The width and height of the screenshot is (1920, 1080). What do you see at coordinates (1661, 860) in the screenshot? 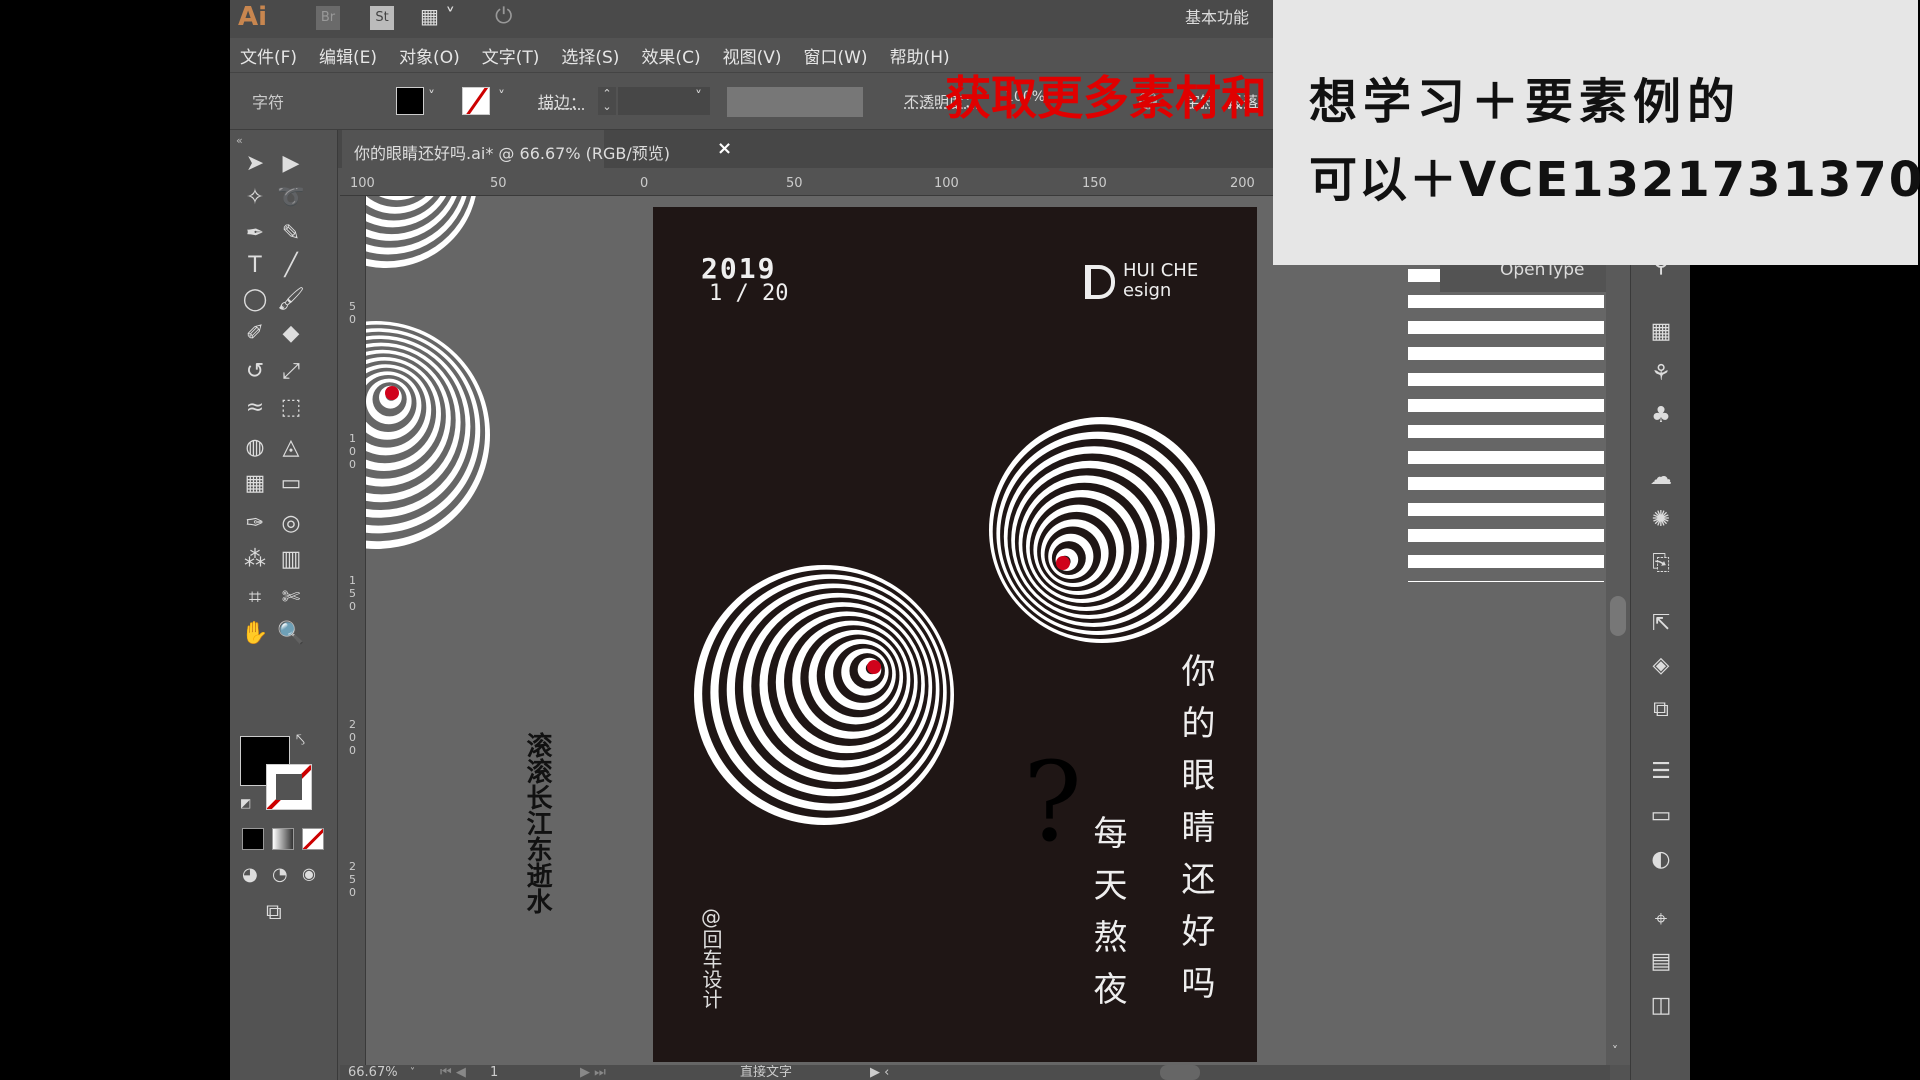
I see `transparency-panel-icon: ◐` at bounding box center [1661, 860].